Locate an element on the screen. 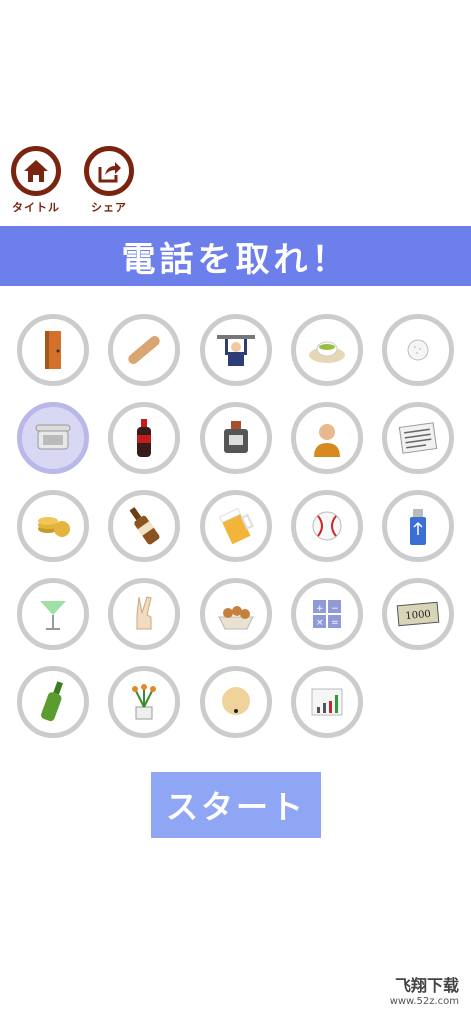 The height and width of the screenshot is (1019, 471). item-door is located at coordinates (53, 350).